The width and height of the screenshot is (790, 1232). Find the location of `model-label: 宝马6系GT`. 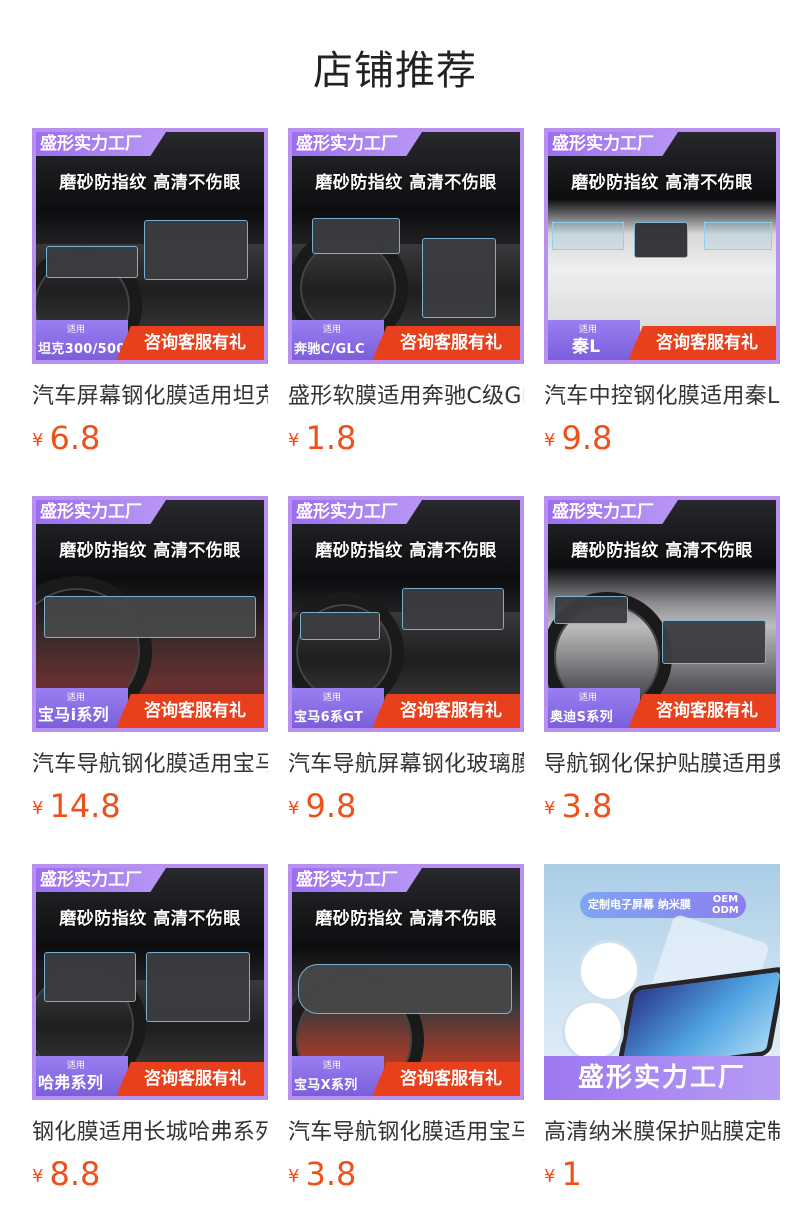

model-label: 宝马6系GT is located at coordinates (329, 717).